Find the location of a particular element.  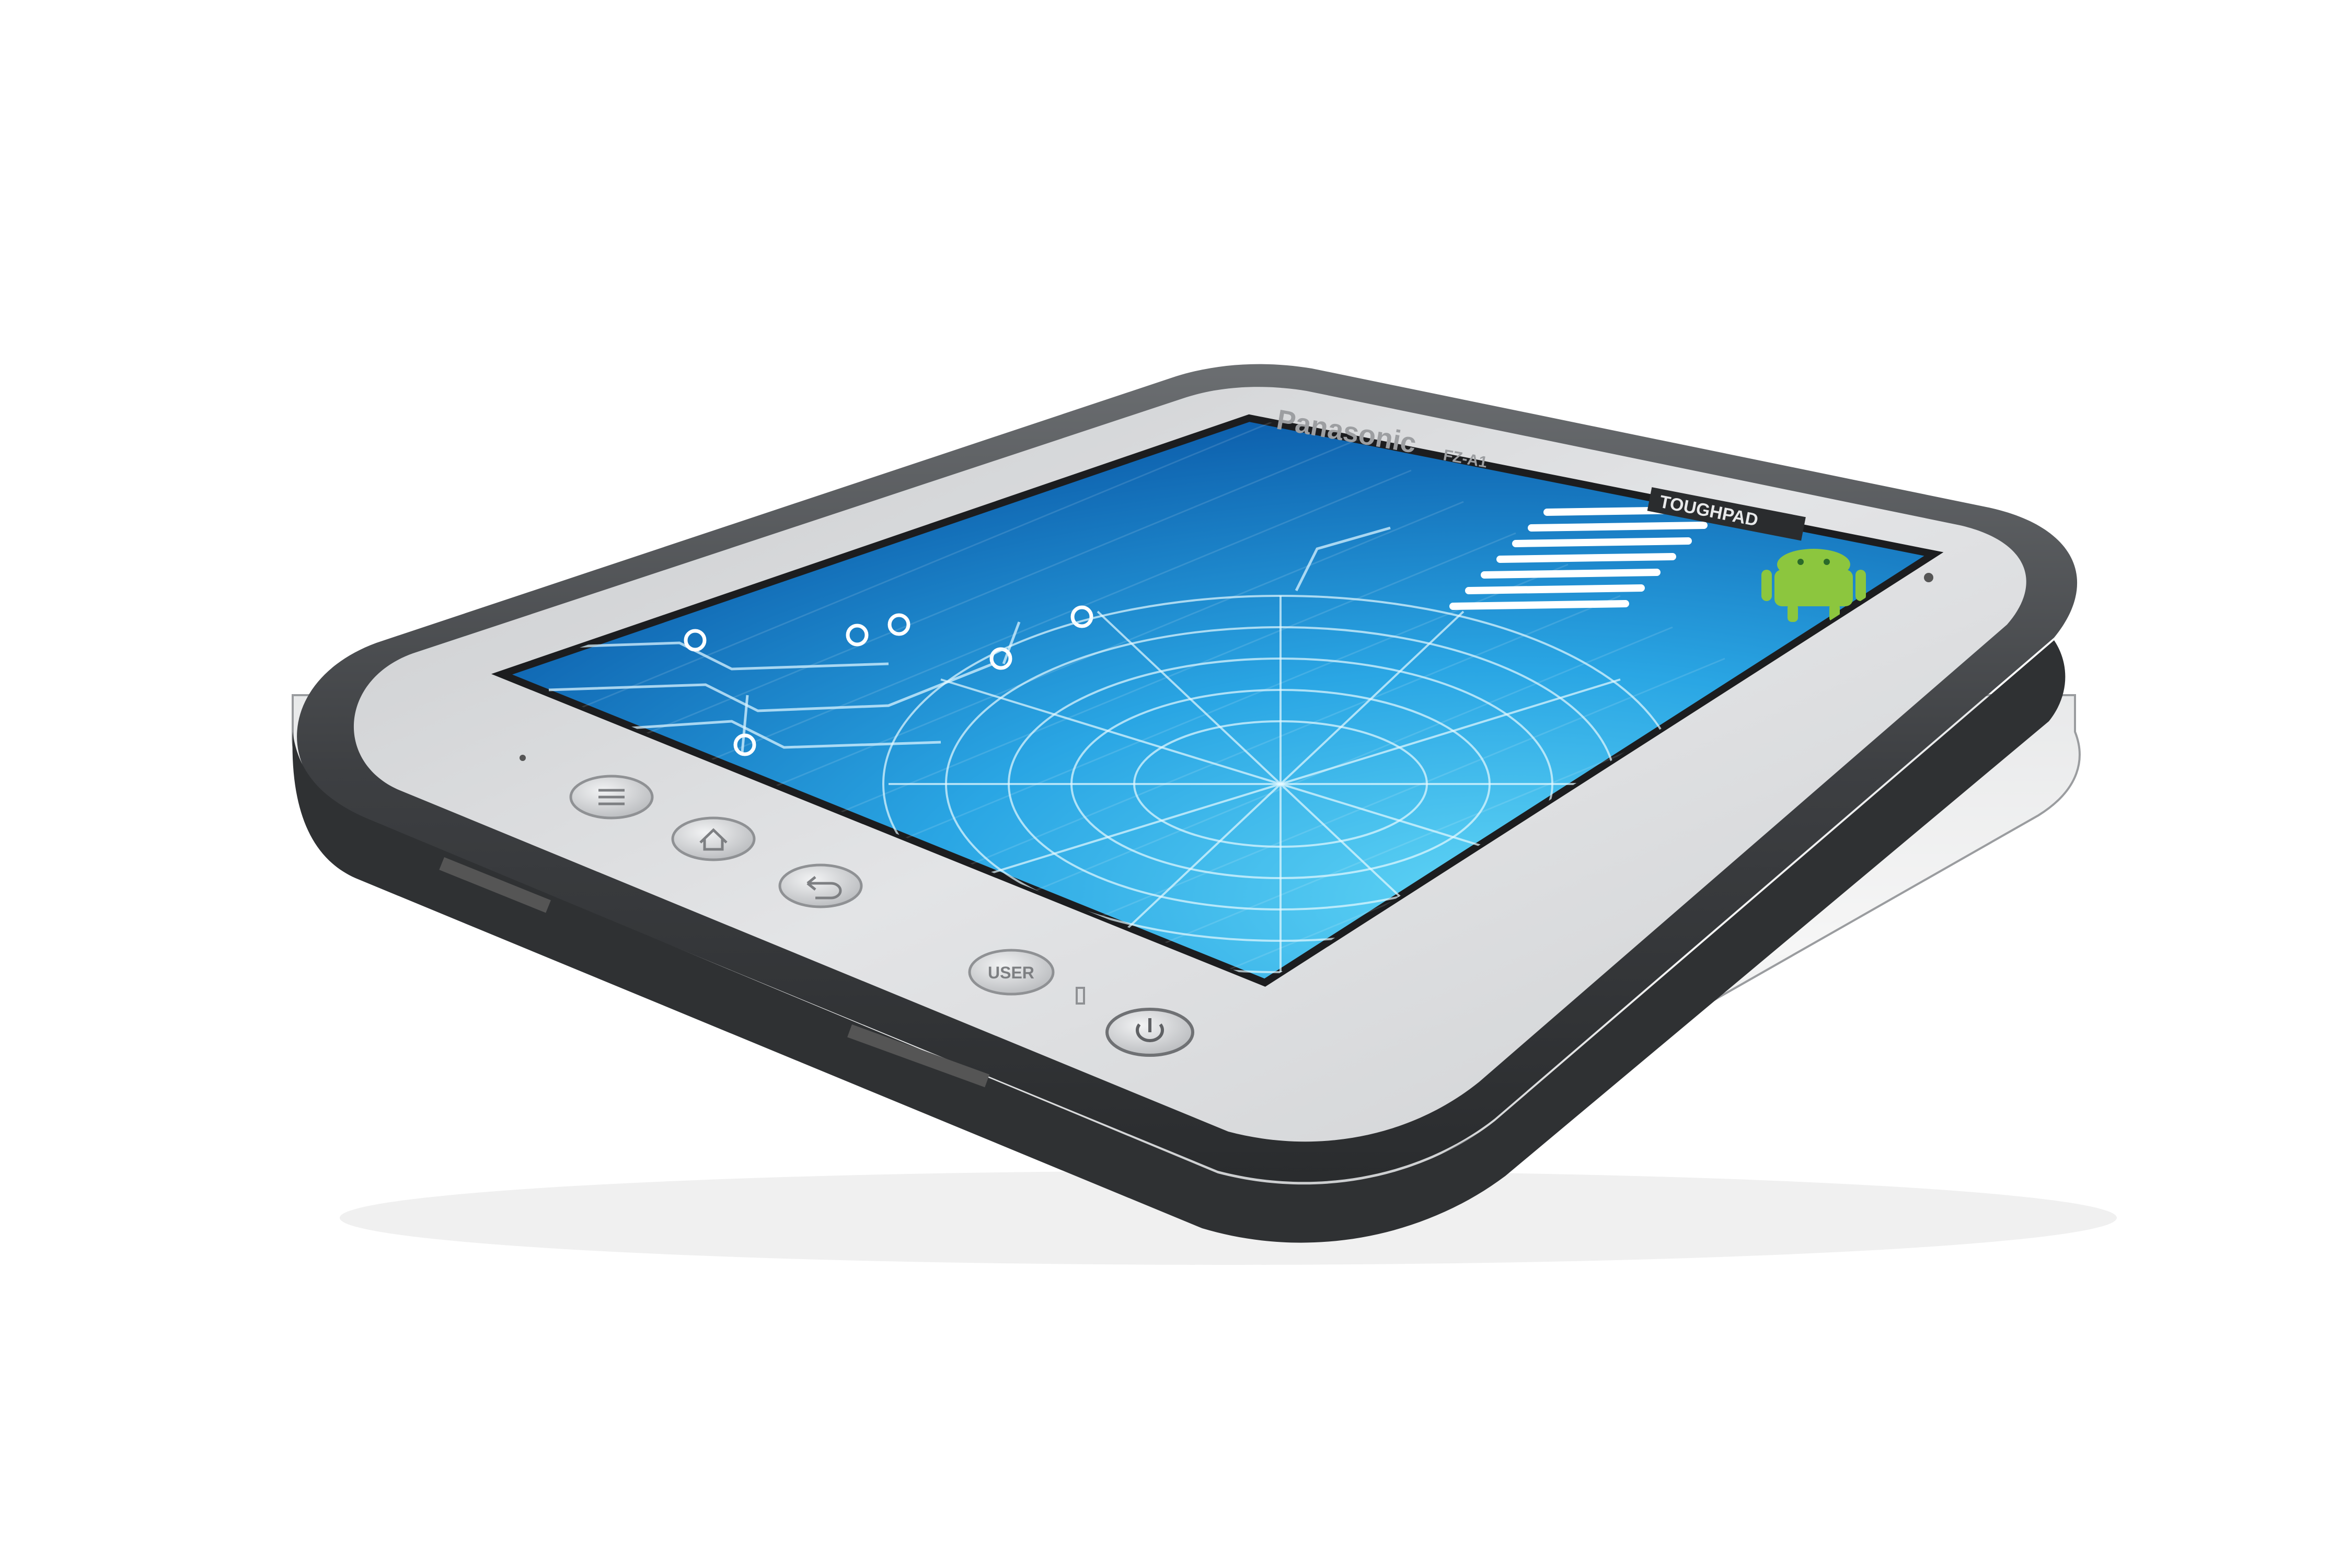

status-led is located at coordinates (523, 758).